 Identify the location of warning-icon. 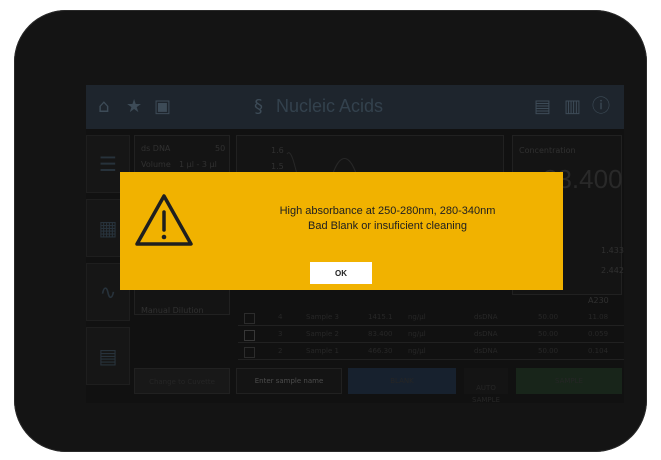
(164, 220).